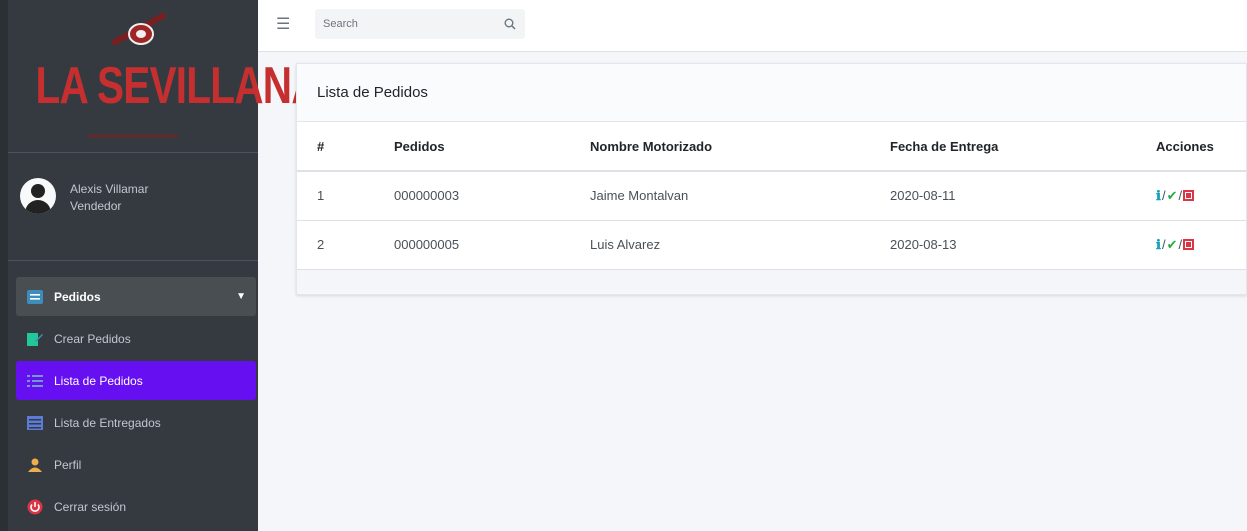 The width and height of the screenshot is (1247, 531). What do you see at coordinates (283, 24) in the screenshot?
I see `menu-toggle-icon: ☰` at bounding box center [283, 24].